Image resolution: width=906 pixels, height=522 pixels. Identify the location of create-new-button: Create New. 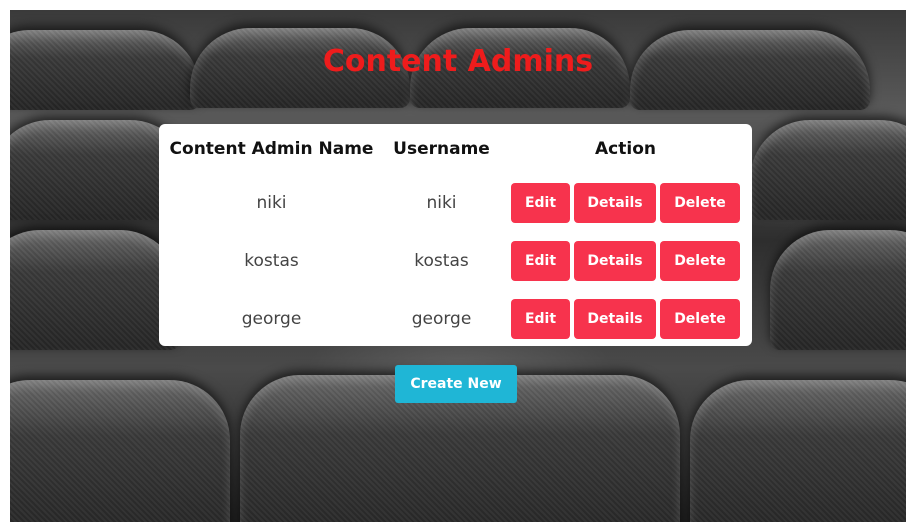
(456, 384).